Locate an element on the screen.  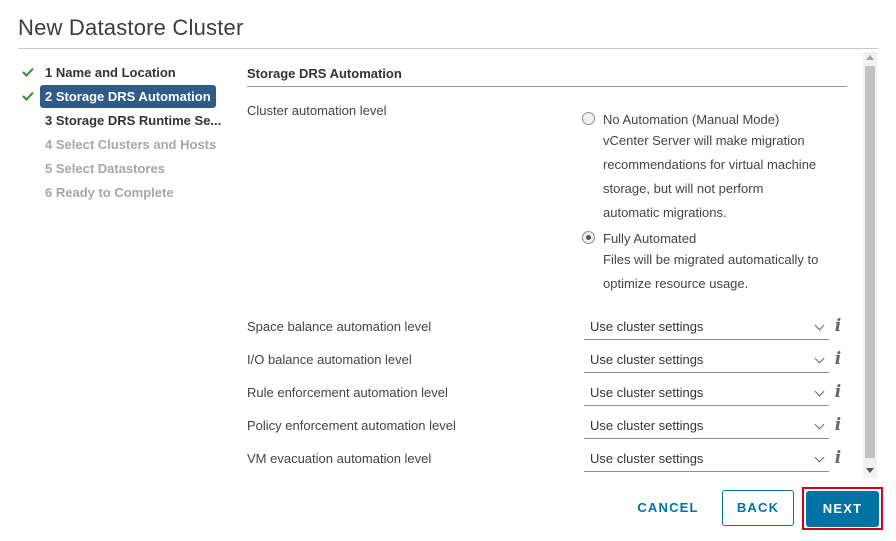
step-select-clusters-and-hosts: 4 Select Clusters and Hosts is located at coordinates (127, 144).